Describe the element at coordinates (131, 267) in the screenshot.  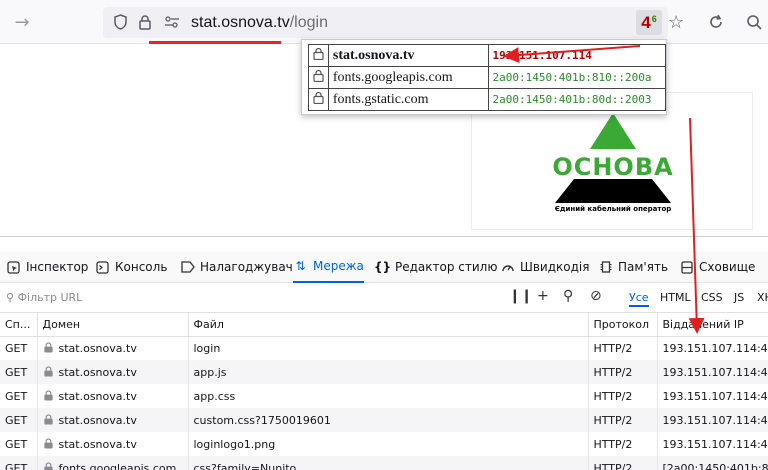
I see `tab-console: Консоль` at that location.